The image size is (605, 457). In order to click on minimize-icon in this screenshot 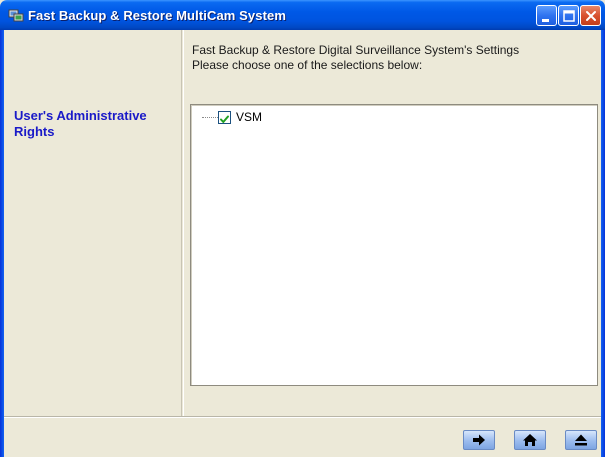, I will do `click(545, 20)`.